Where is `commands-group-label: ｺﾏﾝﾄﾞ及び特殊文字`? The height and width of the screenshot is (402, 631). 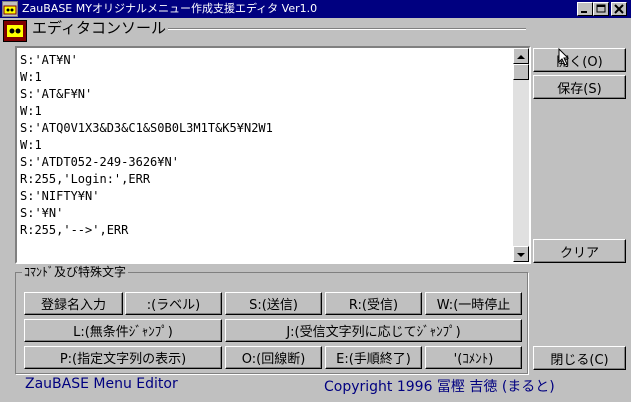 commands-group-label: ｺﾏﾝﾄﾞ及び特殊文字 is located at coordinates (75, 272).